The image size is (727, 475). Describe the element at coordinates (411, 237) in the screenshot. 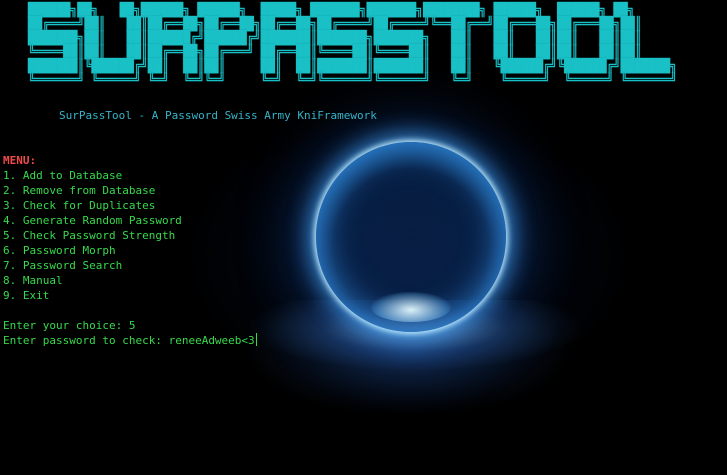

I see `glowing-orb-image` at that location.